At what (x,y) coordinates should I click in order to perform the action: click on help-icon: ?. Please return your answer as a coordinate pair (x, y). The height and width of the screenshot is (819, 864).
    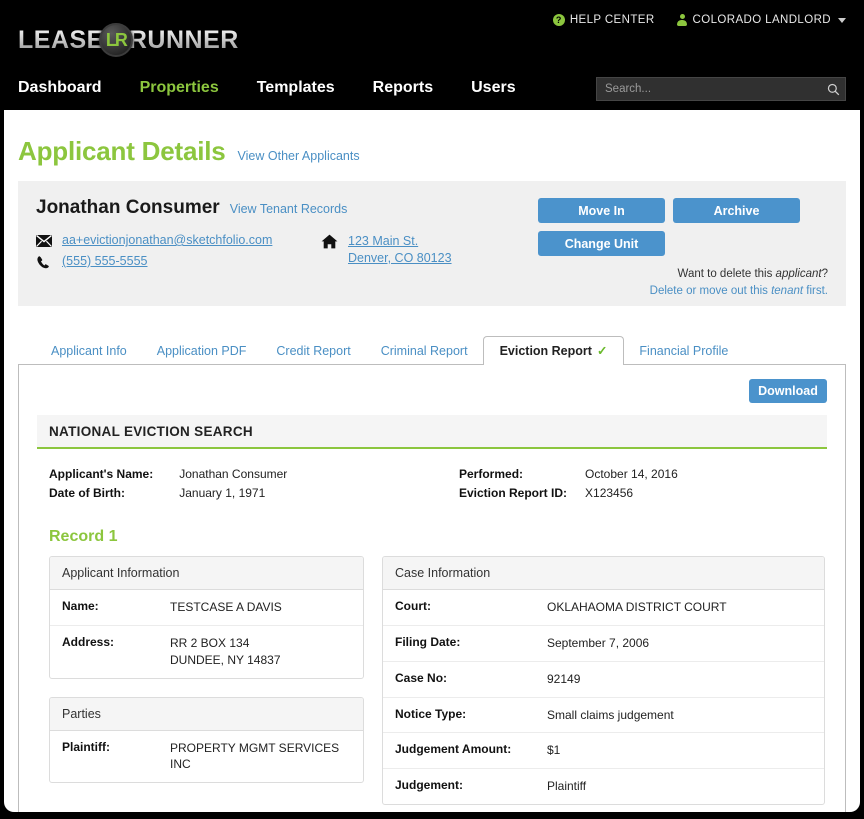
    Looking at the image, I should click on (558, 20).